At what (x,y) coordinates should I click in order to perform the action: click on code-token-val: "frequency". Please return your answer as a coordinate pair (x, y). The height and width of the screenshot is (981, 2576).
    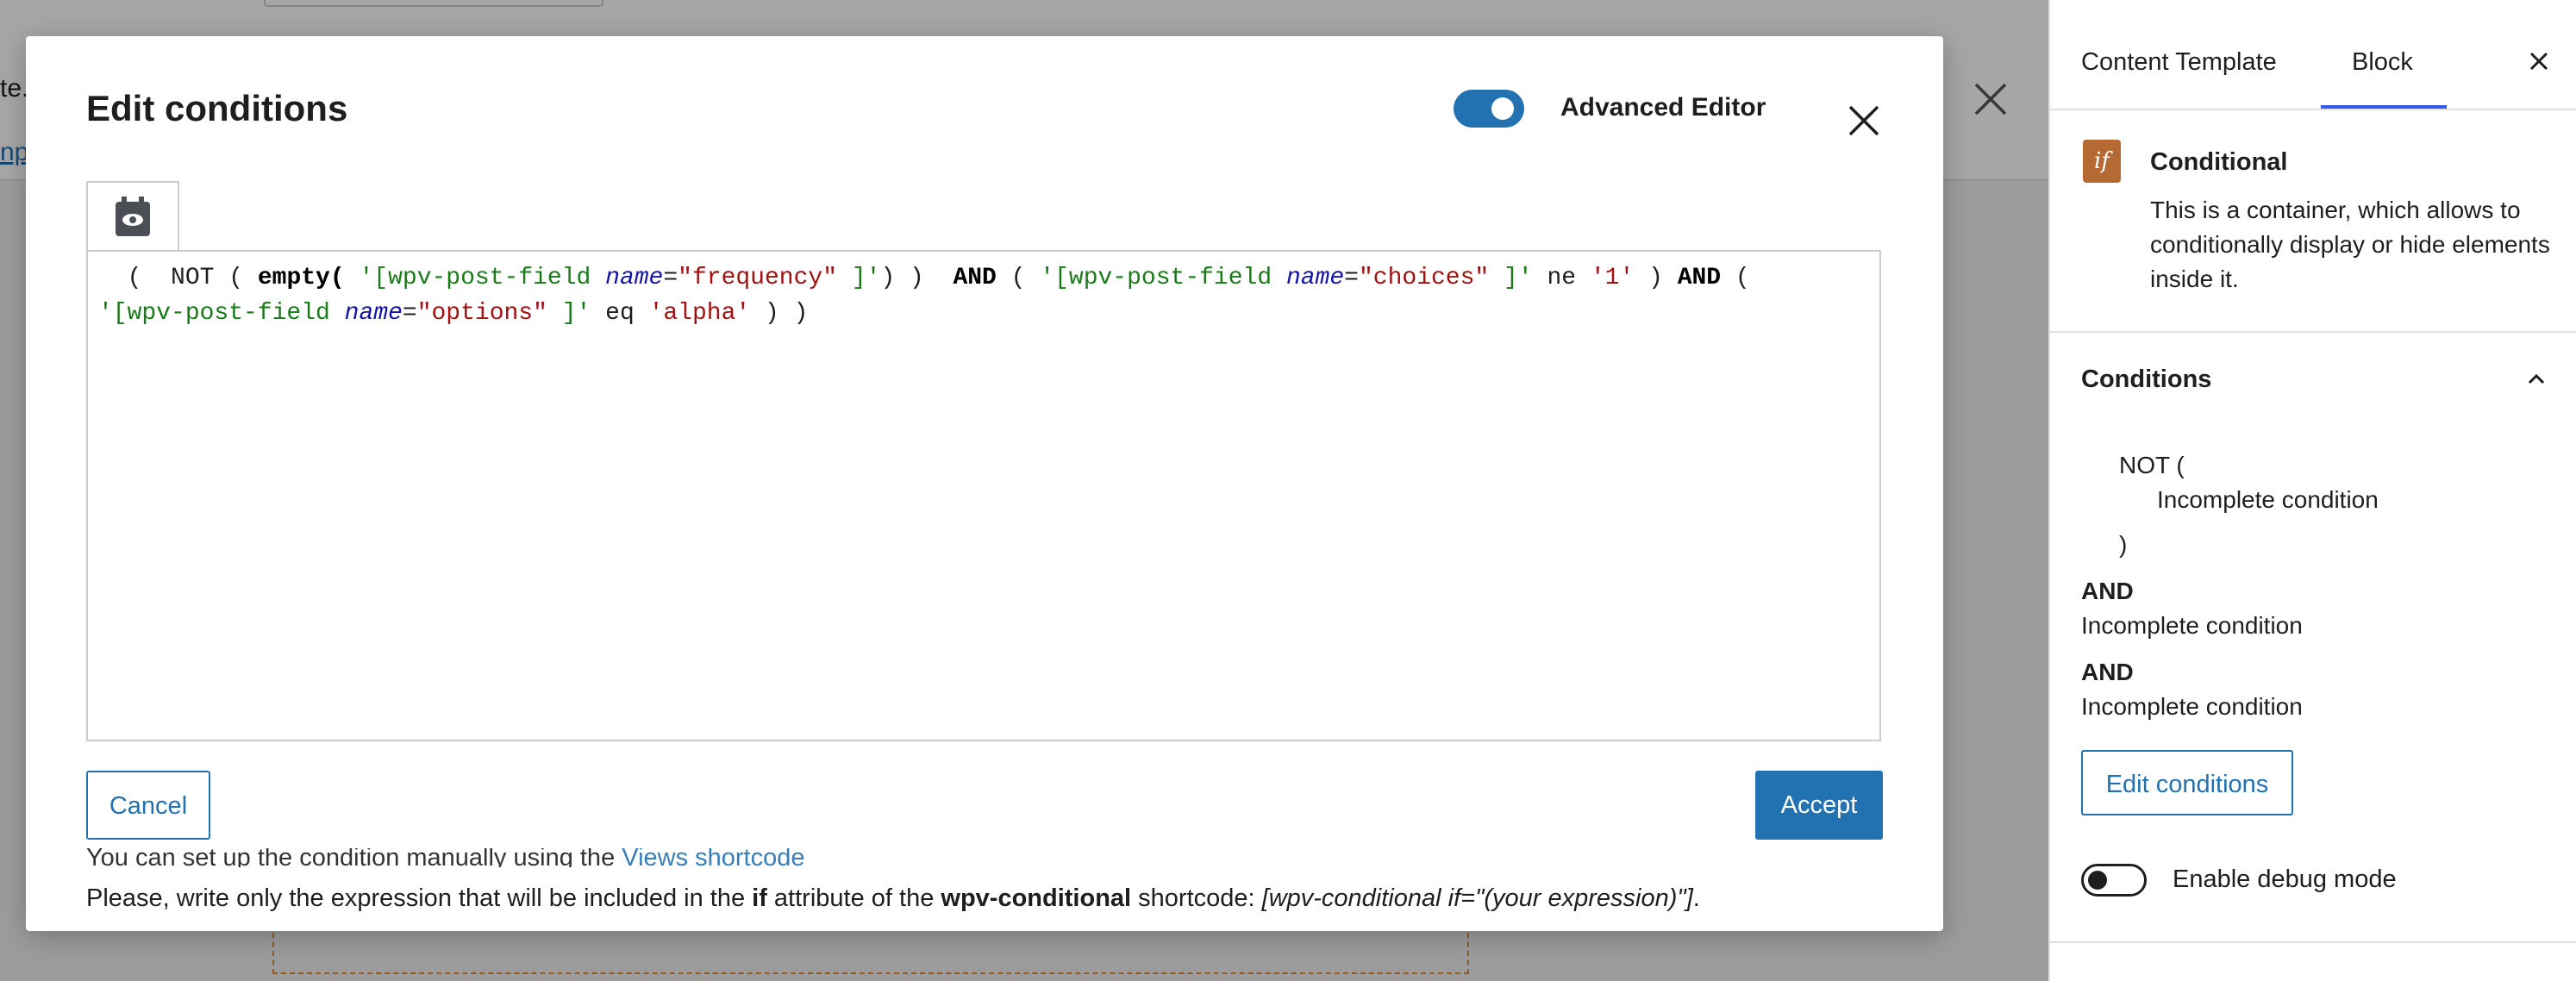
    Looking at the image, I should click on (758, 278).